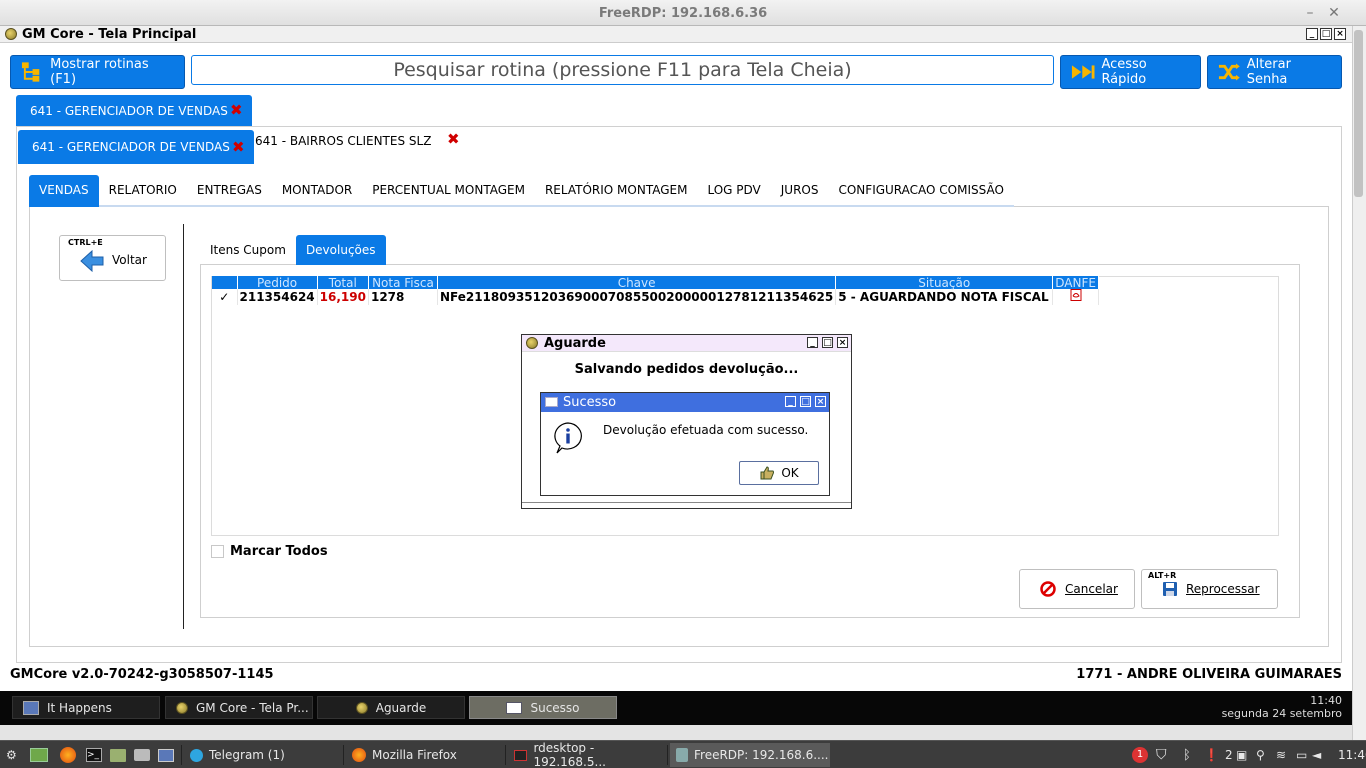 This screenshot has width=1366, height=768. I want to click on taskbar-item-aguarde: Aguarde, so click(391, 707).